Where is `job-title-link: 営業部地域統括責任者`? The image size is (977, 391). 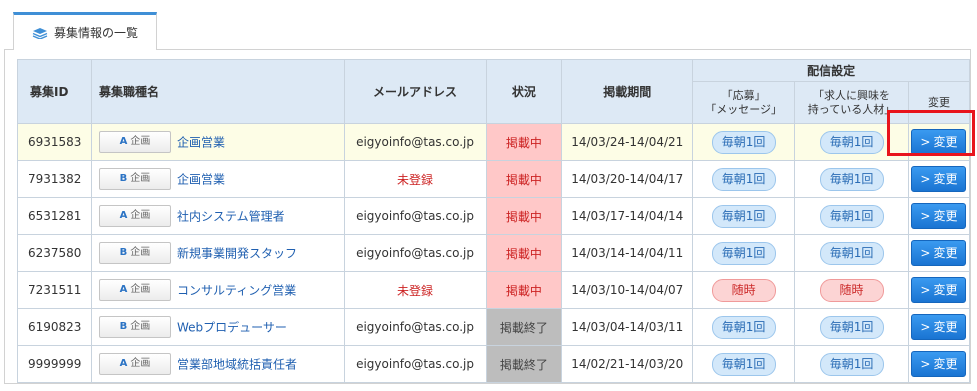 job-title-link: 営業部地域統括責任者 is located at coordinates (237, 365).